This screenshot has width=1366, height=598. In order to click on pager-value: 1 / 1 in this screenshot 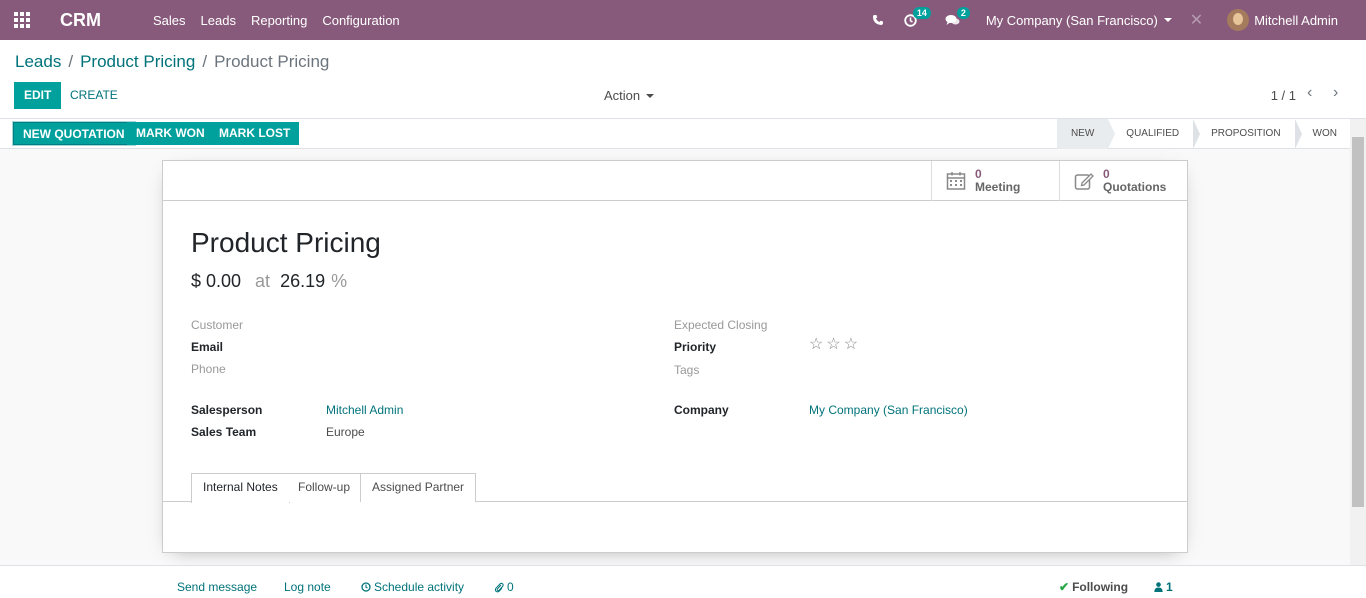, I will do `click(1283, 95)`.